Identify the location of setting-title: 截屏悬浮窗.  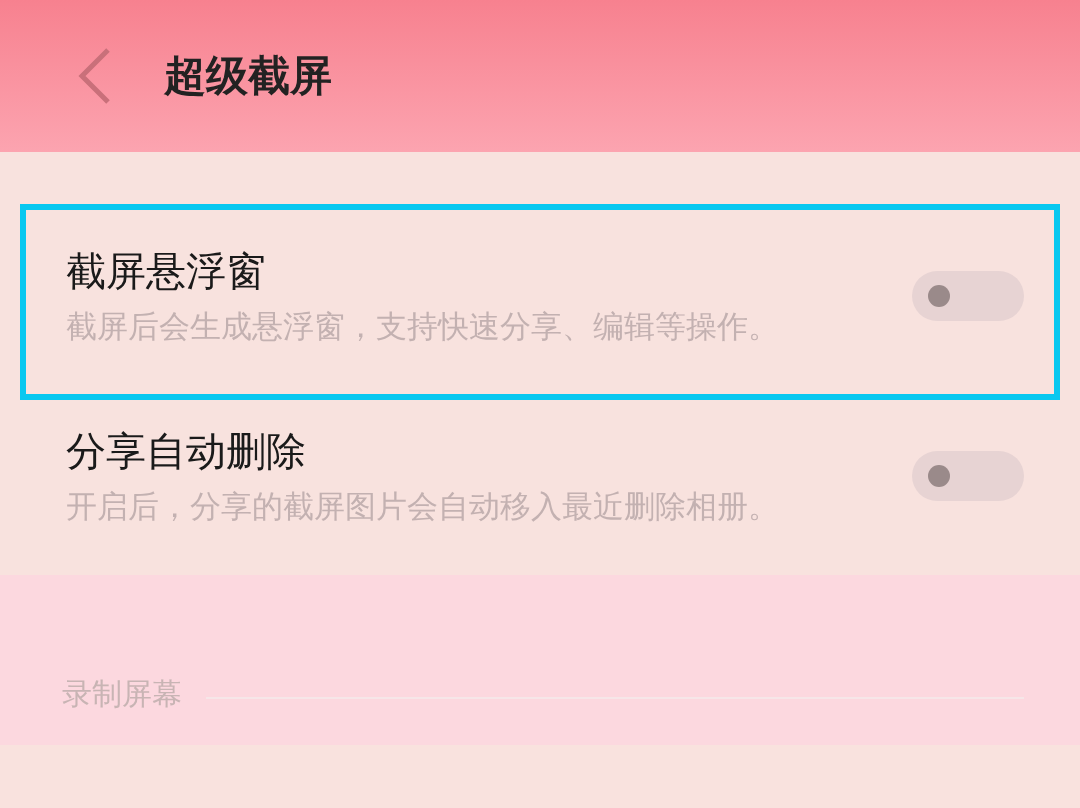
(166, 271).